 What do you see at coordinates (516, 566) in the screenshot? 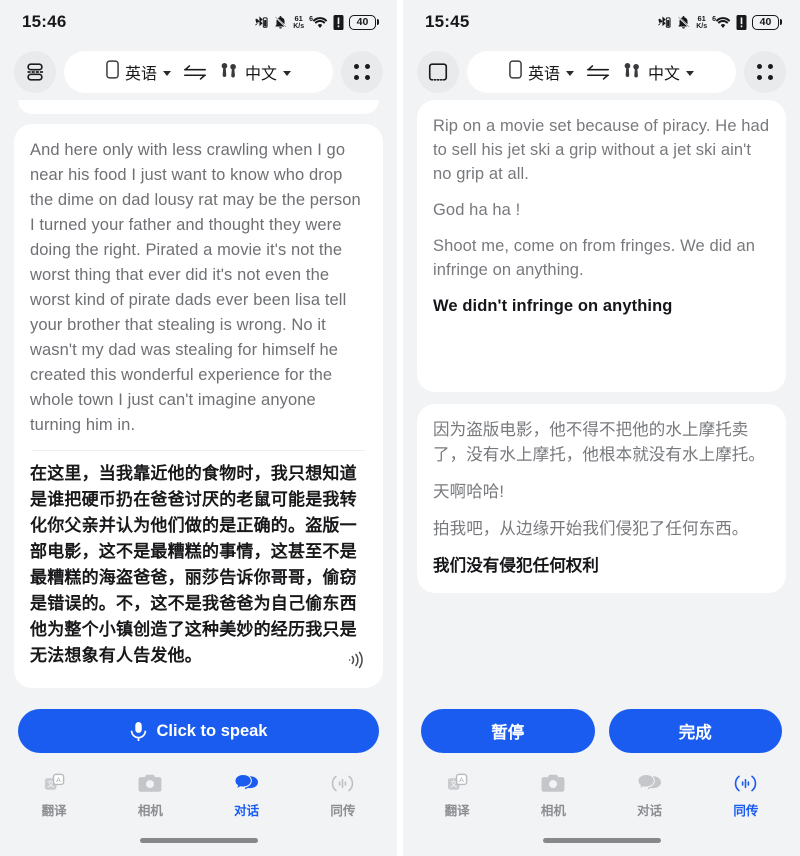
I see `translation-paragraph-active: 我们没有侵犯任何权利` at bounding box center [516, 566].